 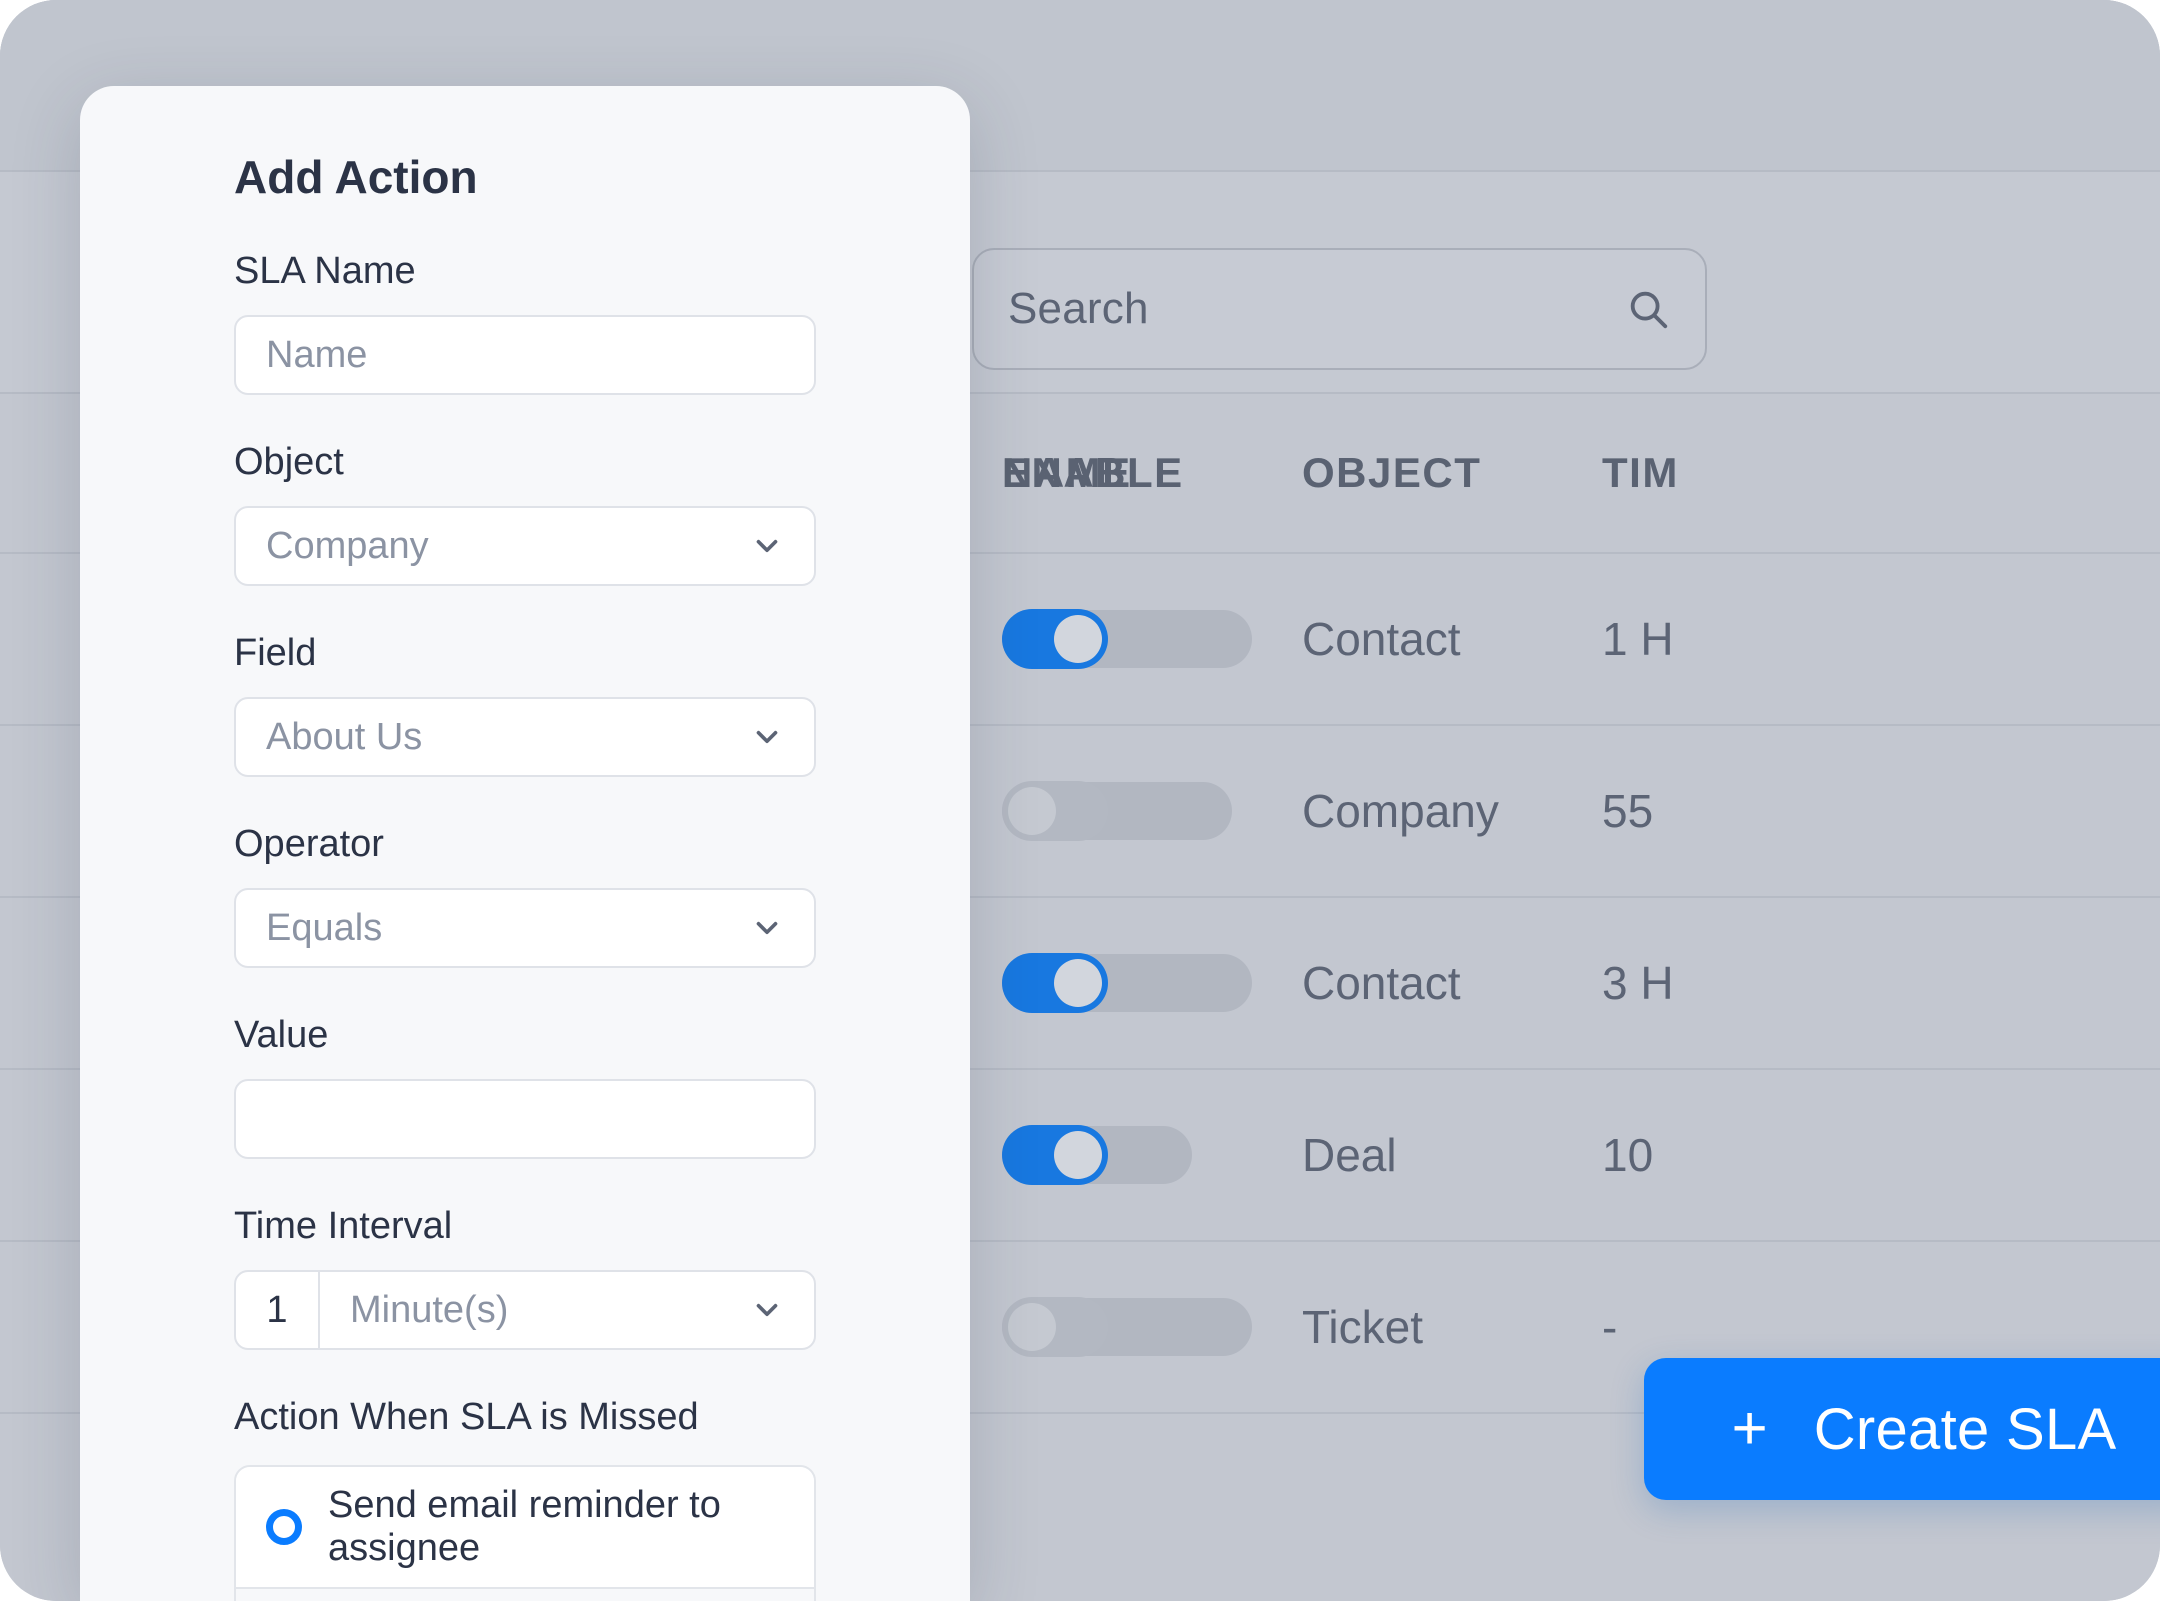 I want to click on input-placeholder: Name, so click(x=317, y=354).